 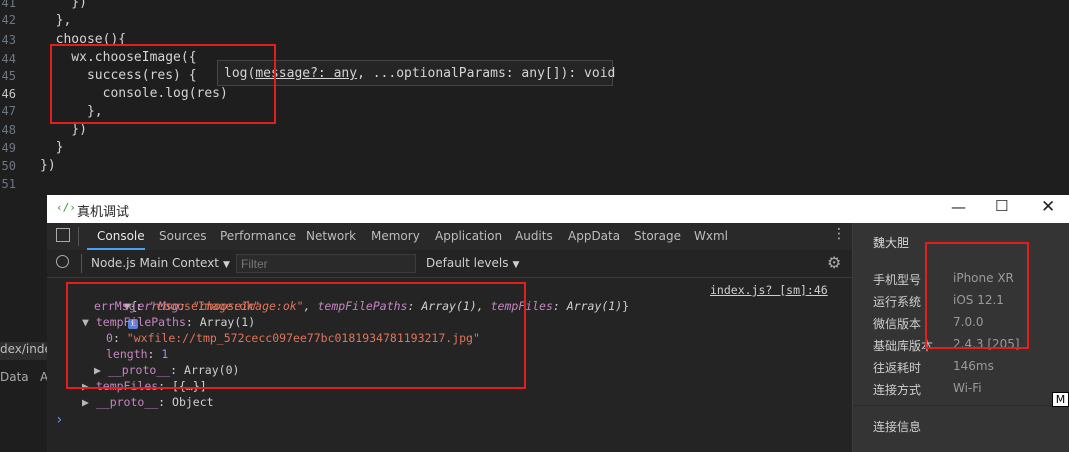 What do you see at coordinates (121, 236) in the screenshot?
I see `tab-console: Console` at bounding box center [121, 236].